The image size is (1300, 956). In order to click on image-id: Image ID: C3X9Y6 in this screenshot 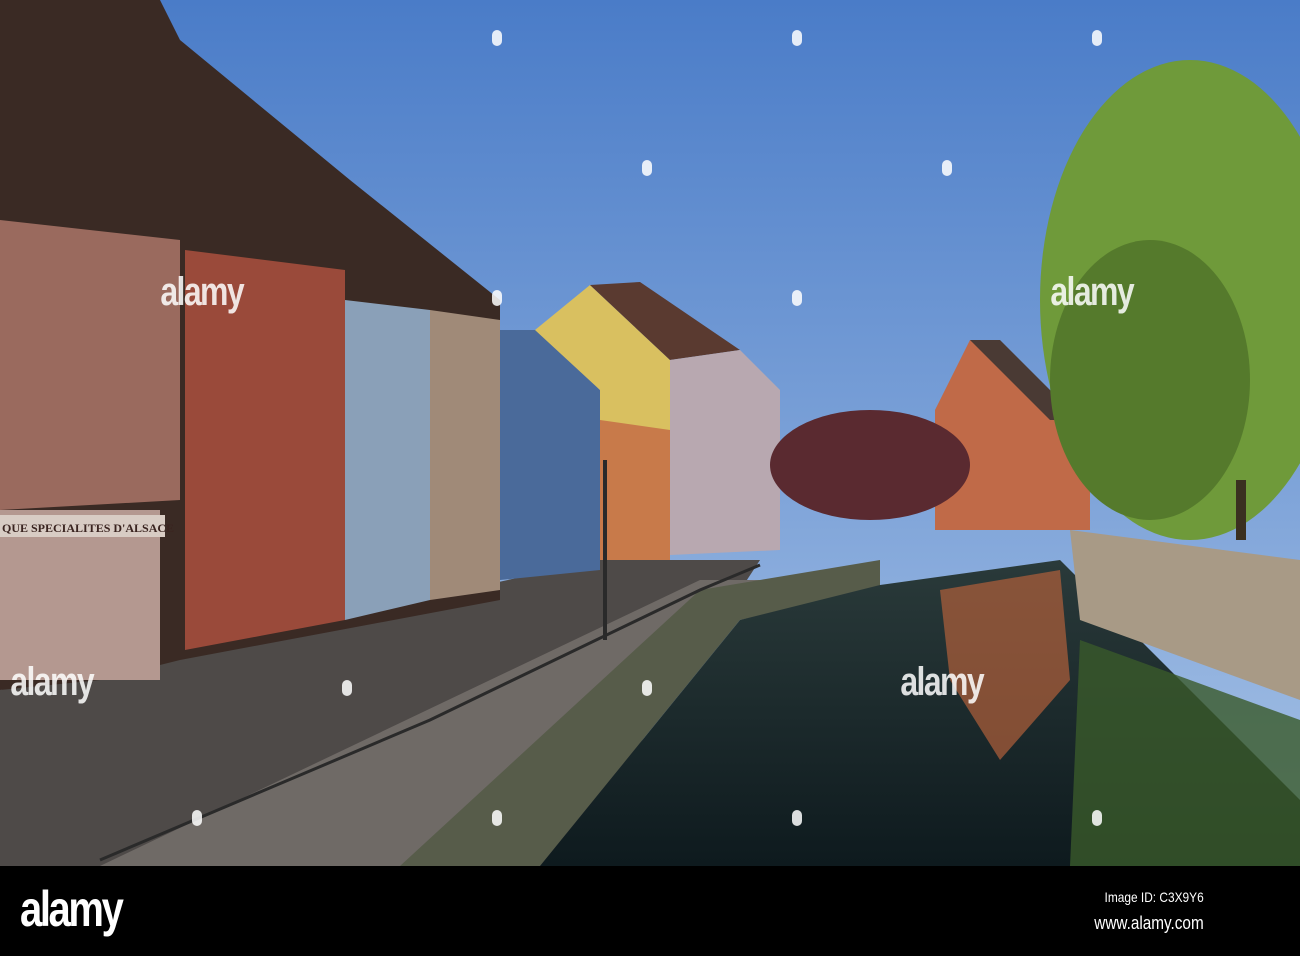, I will do `click(1154, 897)`.